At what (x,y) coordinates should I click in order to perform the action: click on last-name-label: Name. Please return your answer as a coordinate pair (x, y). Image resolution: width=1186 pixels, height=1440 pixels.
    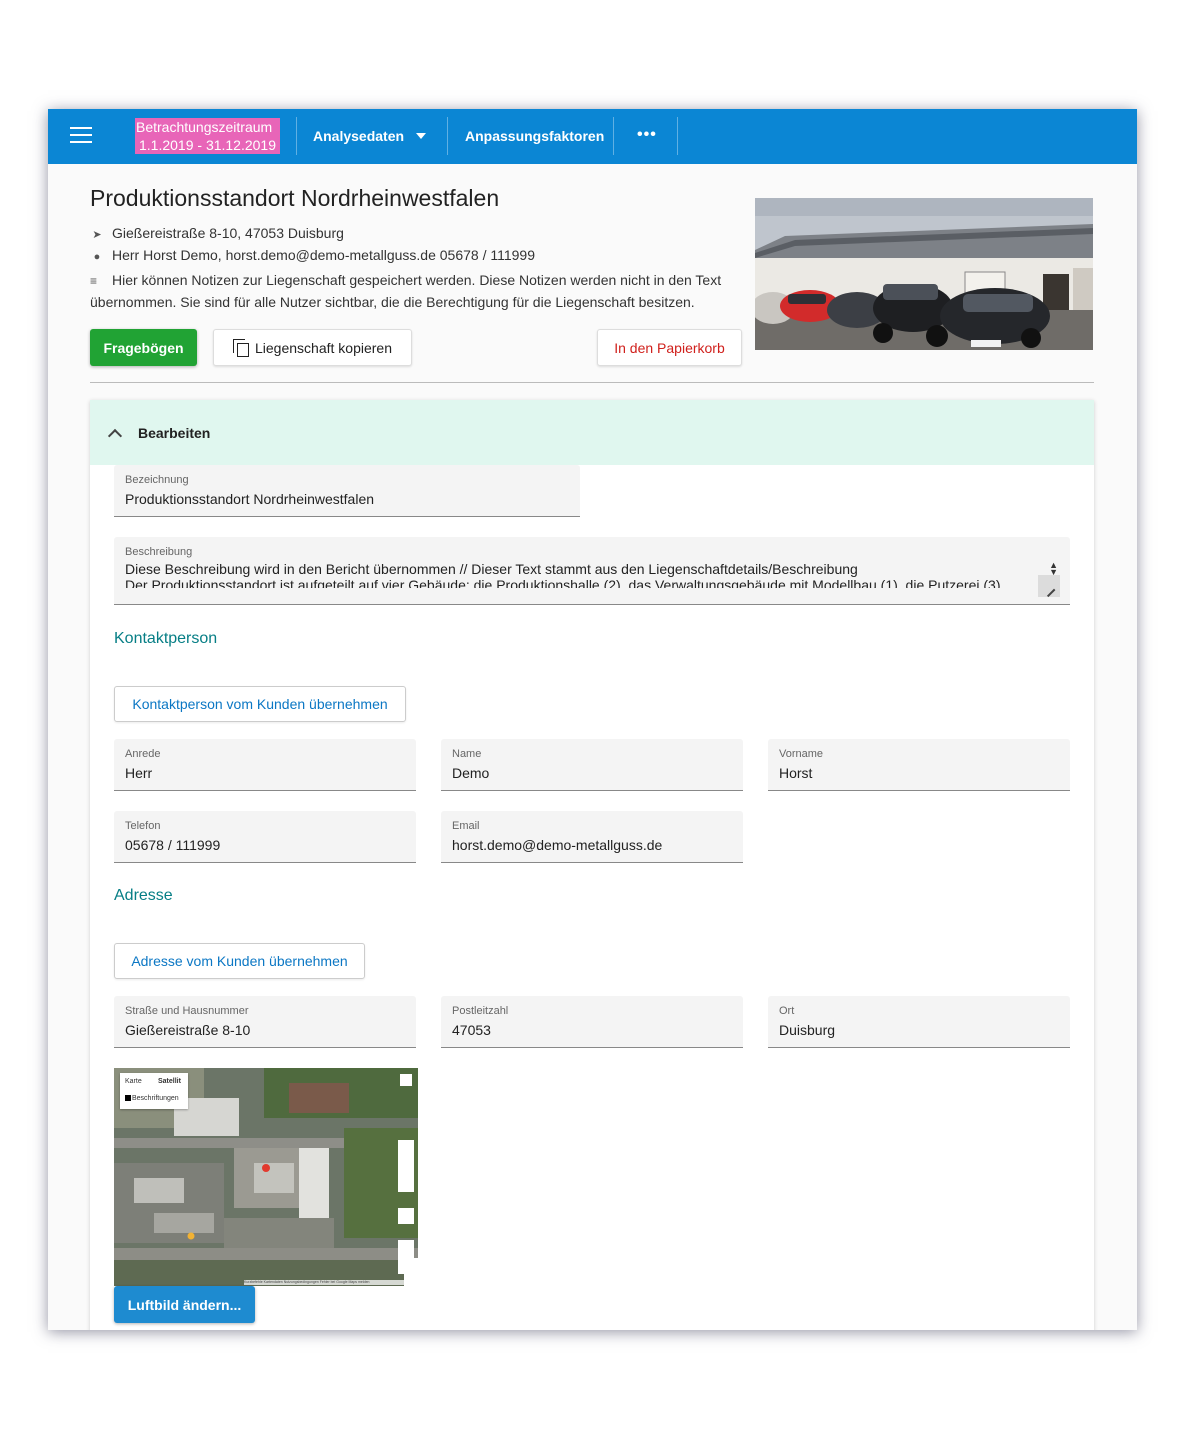
    Looking at the image, I should click on (467, 754).